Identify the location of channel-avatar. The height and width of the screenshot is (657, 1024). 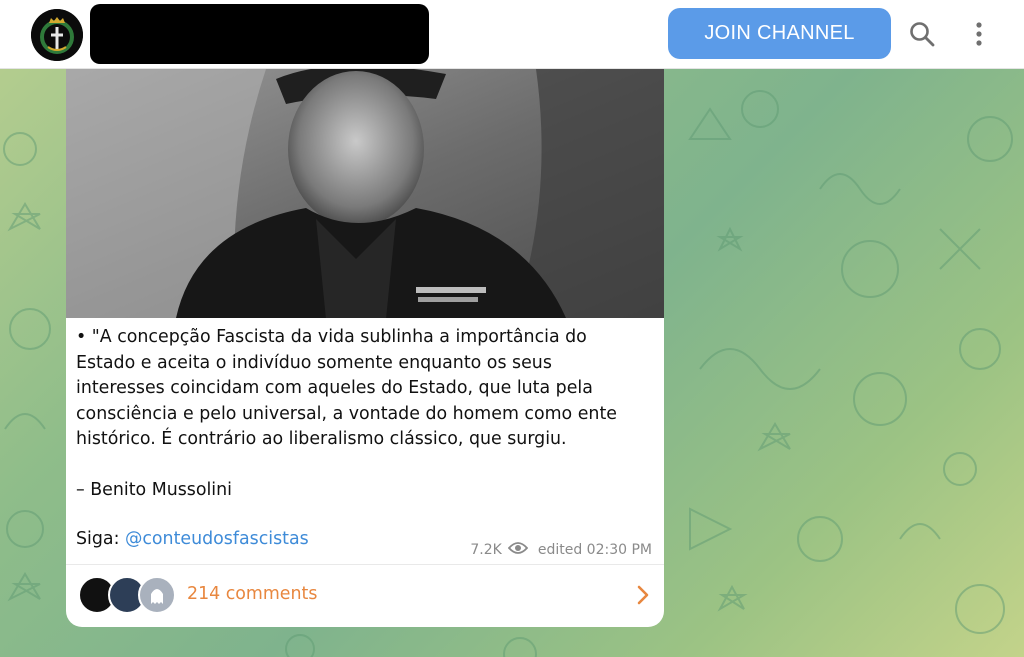
(57, 35).